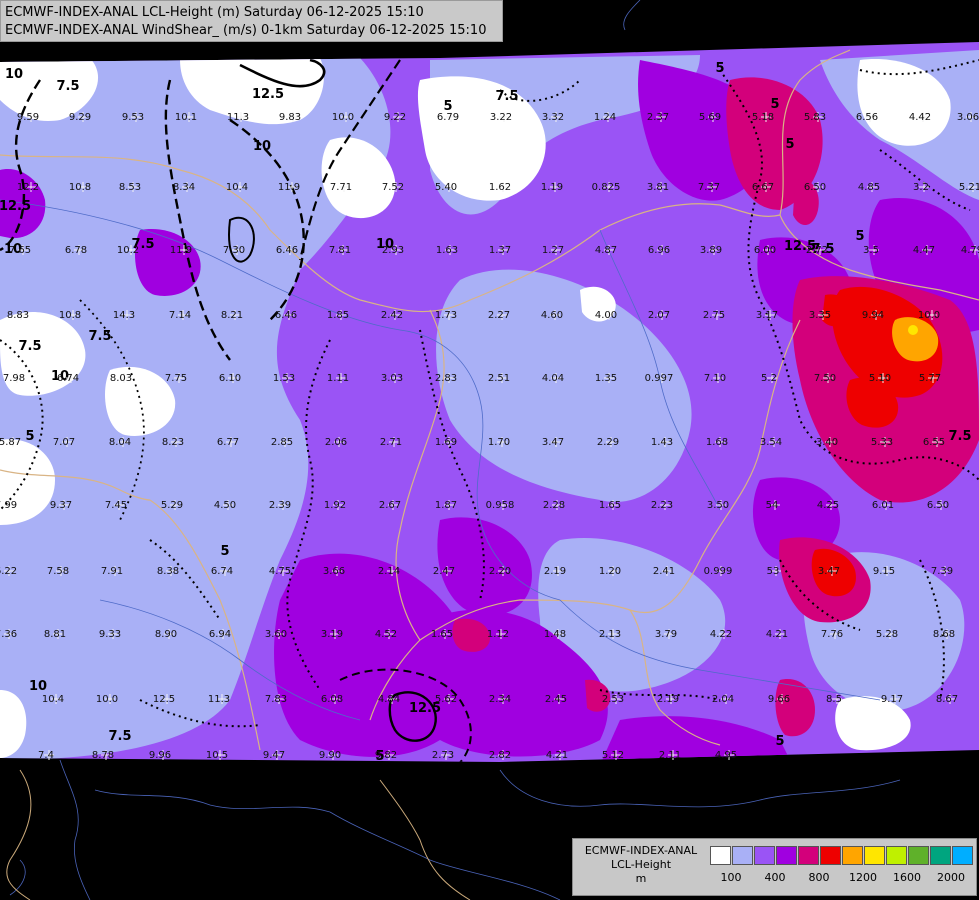 The image size is (979, 900). What do you see at coordinates (332, 699) in the screenshot?
I see `station-value: 6.08` at bounding box center [332, 699].